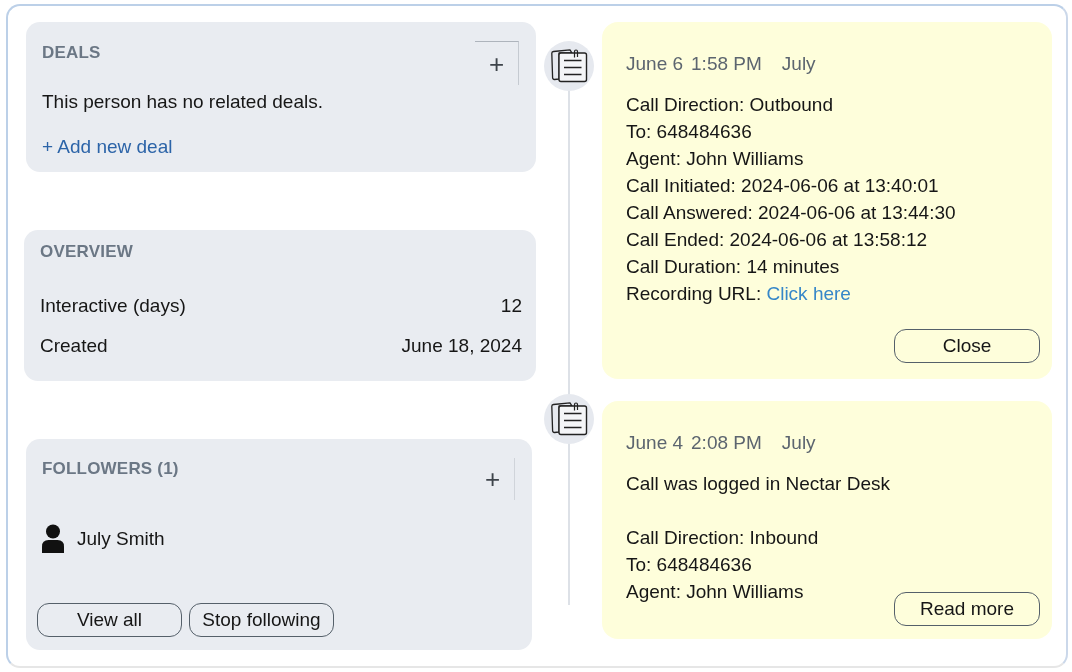 This screenshot has width=1072, height=672. What do you see at coordinates (722, 537) in the screenshot?
I see `detail-line: Call Direction: Inbound` at bounding box center [722, 537].